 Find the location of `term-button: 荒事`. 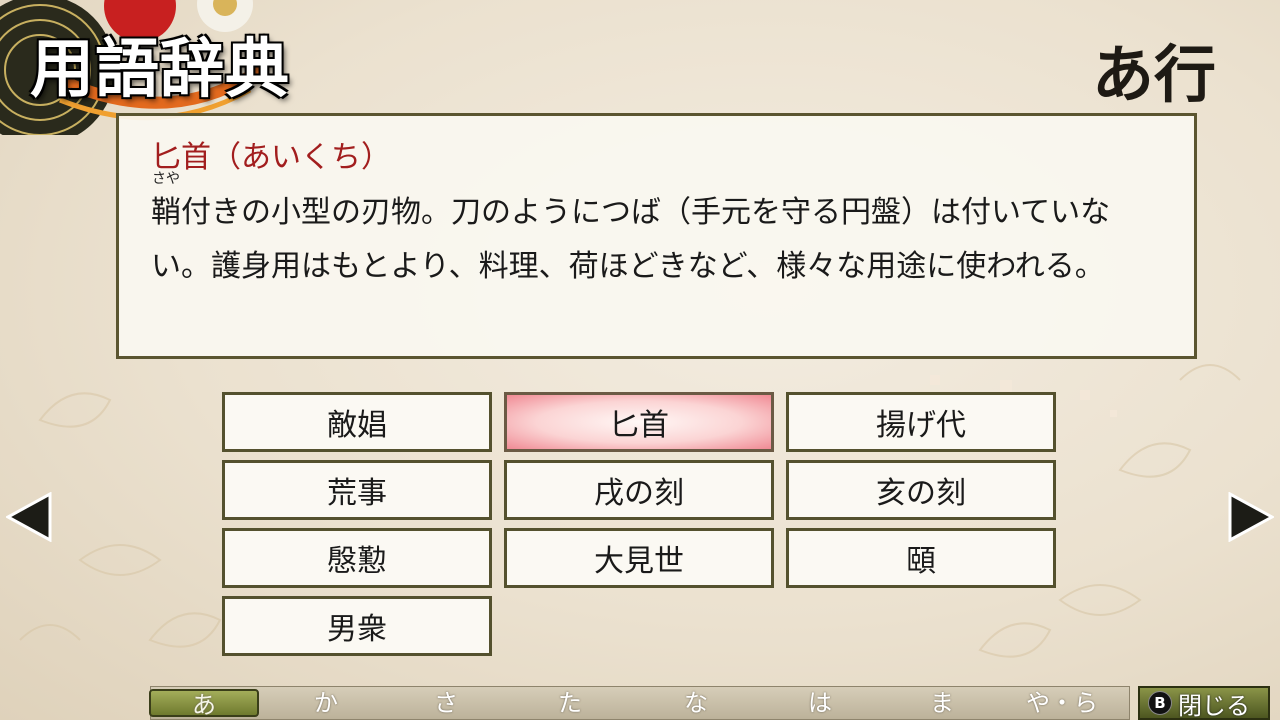

term-button: 荒事 is located at coordinates (357, 490).